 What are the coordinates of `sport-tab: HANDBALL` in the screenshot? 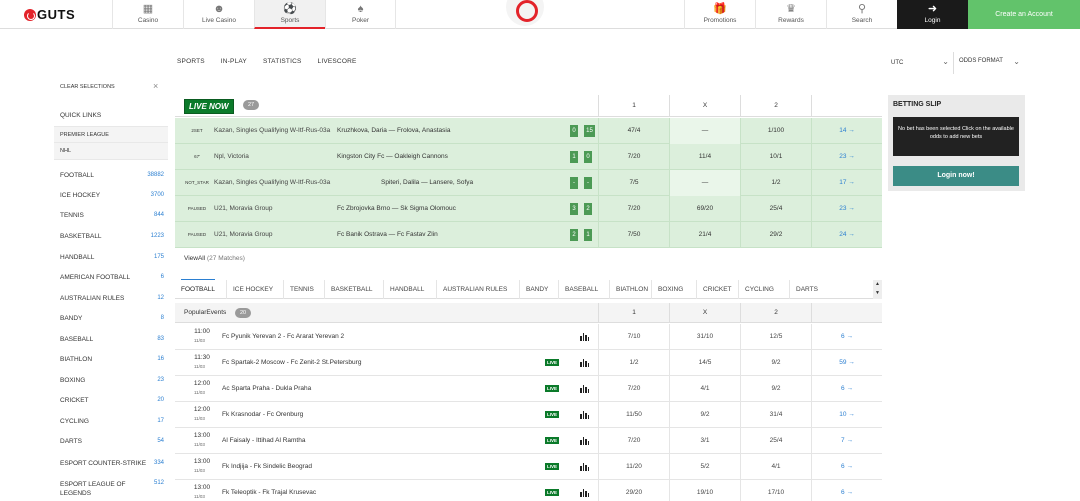 It's located at (406, 289).